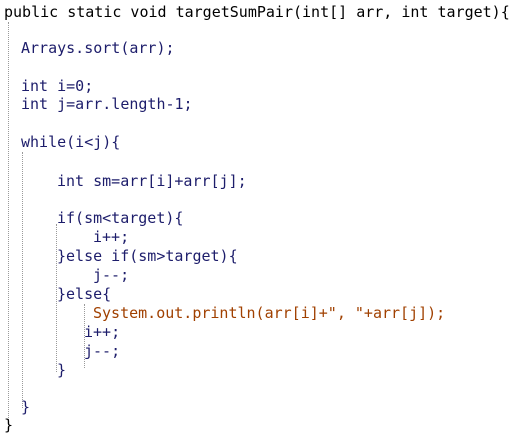  What do you see at coordinates (98, 48) in the screenshot?
I see `code-line: Arrays.sort(arr);` at bounding box center [98, 48].